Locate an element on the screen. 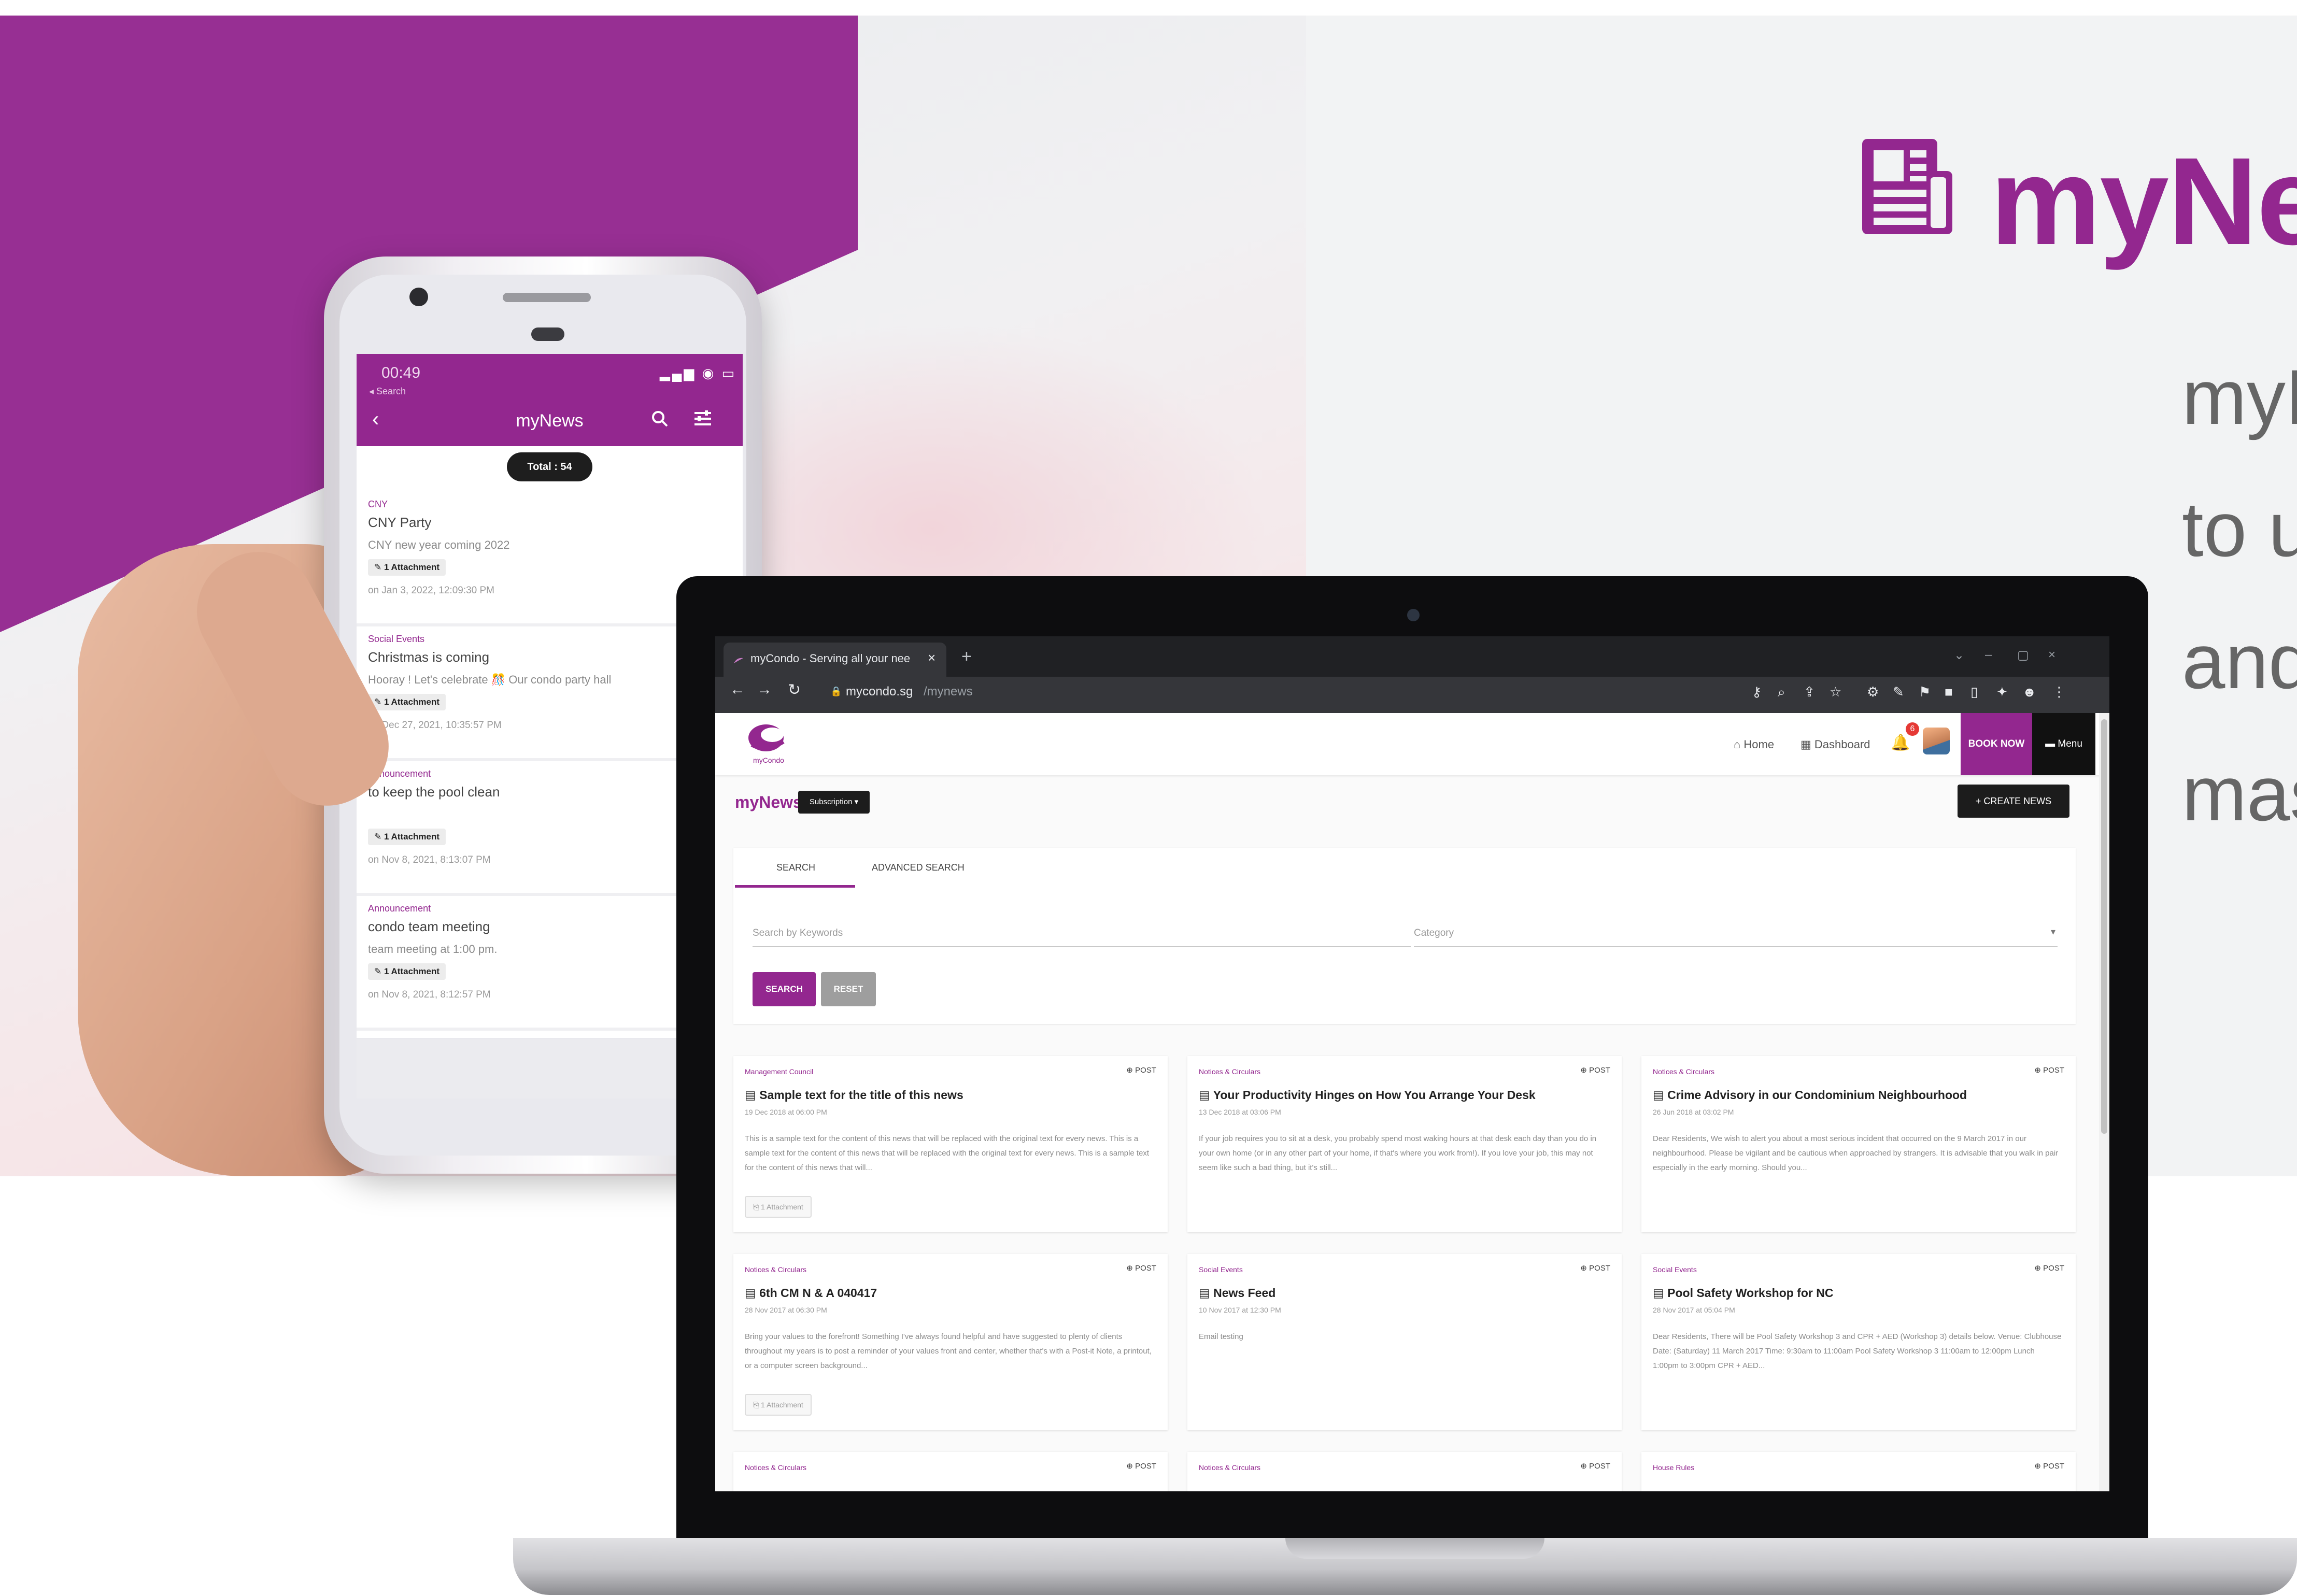  card-category: House Rules is located at coordinates (1674, 1468).